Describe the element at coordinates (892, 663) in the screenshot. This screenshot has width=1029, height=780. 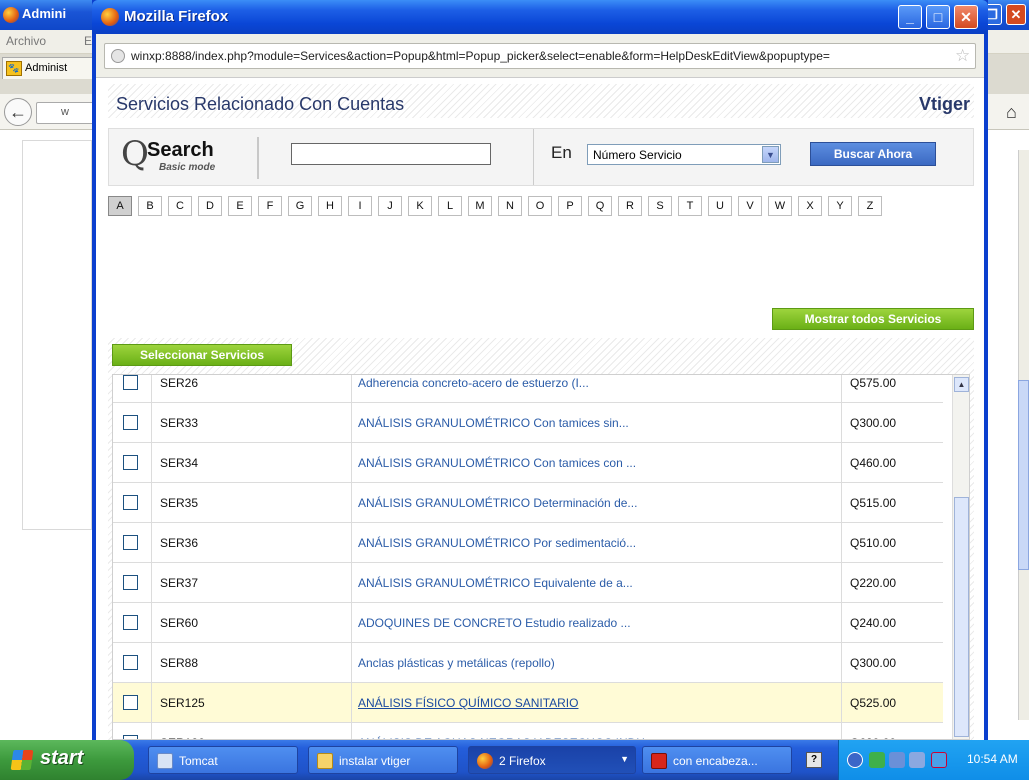
I see `service-price: Q300.00` at that location.